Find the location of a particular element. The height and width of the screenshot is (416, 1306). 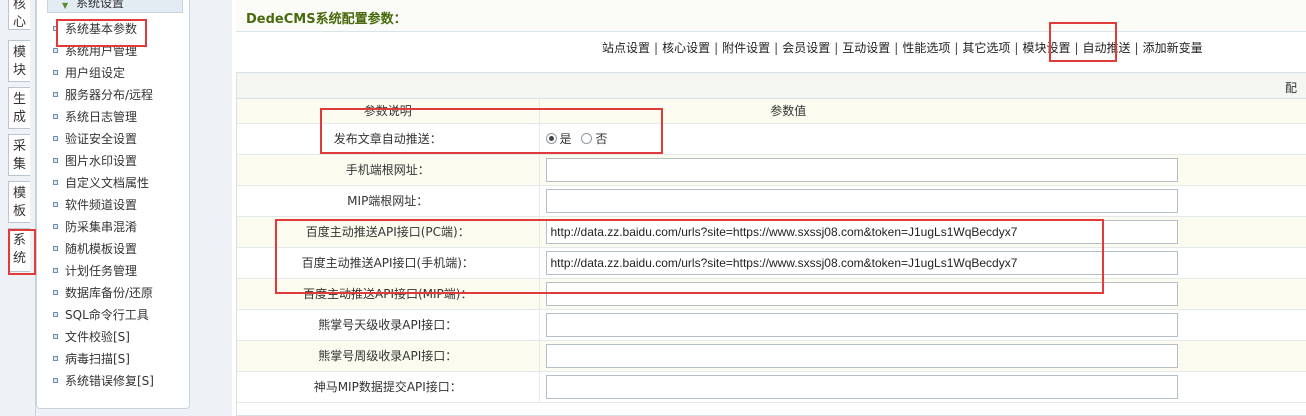

table-row: 熊掌号天级收录API接口： is located at coordinates (771, 325).